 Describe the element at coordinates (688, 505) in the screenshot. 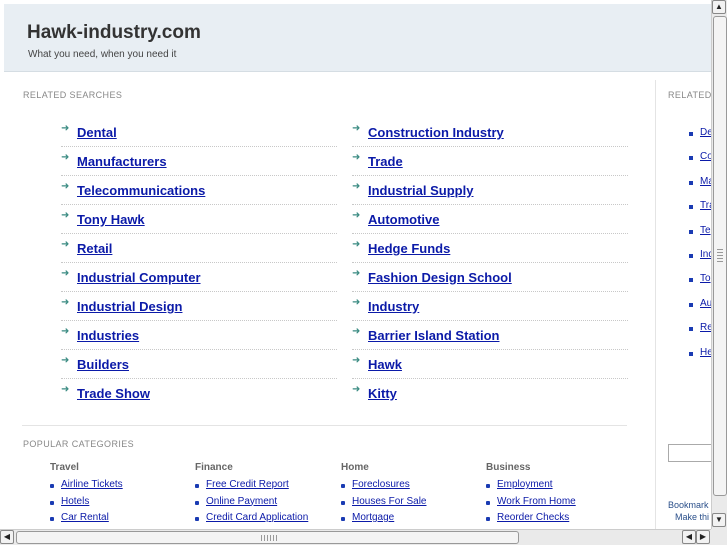

I see `bookmark-link: Bookmark` at that location.